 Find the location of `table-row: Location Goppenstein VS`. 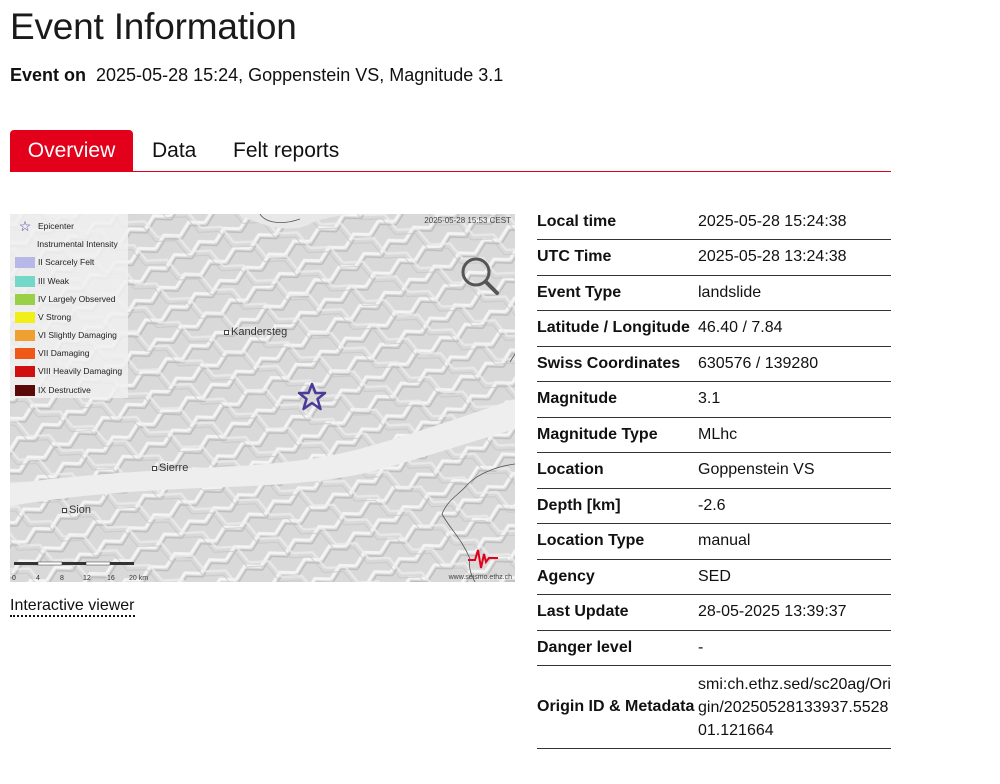

table-row: Location Goppenstein VS is located at coordinates (714, 470).